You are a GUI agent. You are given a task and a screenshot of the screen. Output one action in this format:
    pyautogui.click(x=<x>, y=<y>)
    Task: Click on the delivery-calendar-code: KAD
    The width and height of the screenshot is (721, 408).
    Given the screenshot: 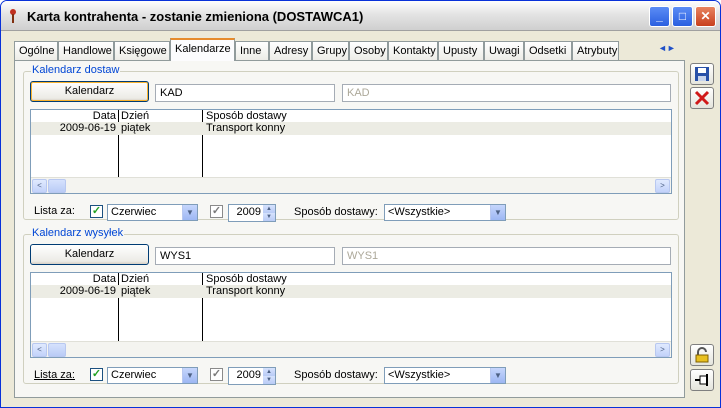 What is the action you would take?
    pyautogui.click(x=245, y=93)
    